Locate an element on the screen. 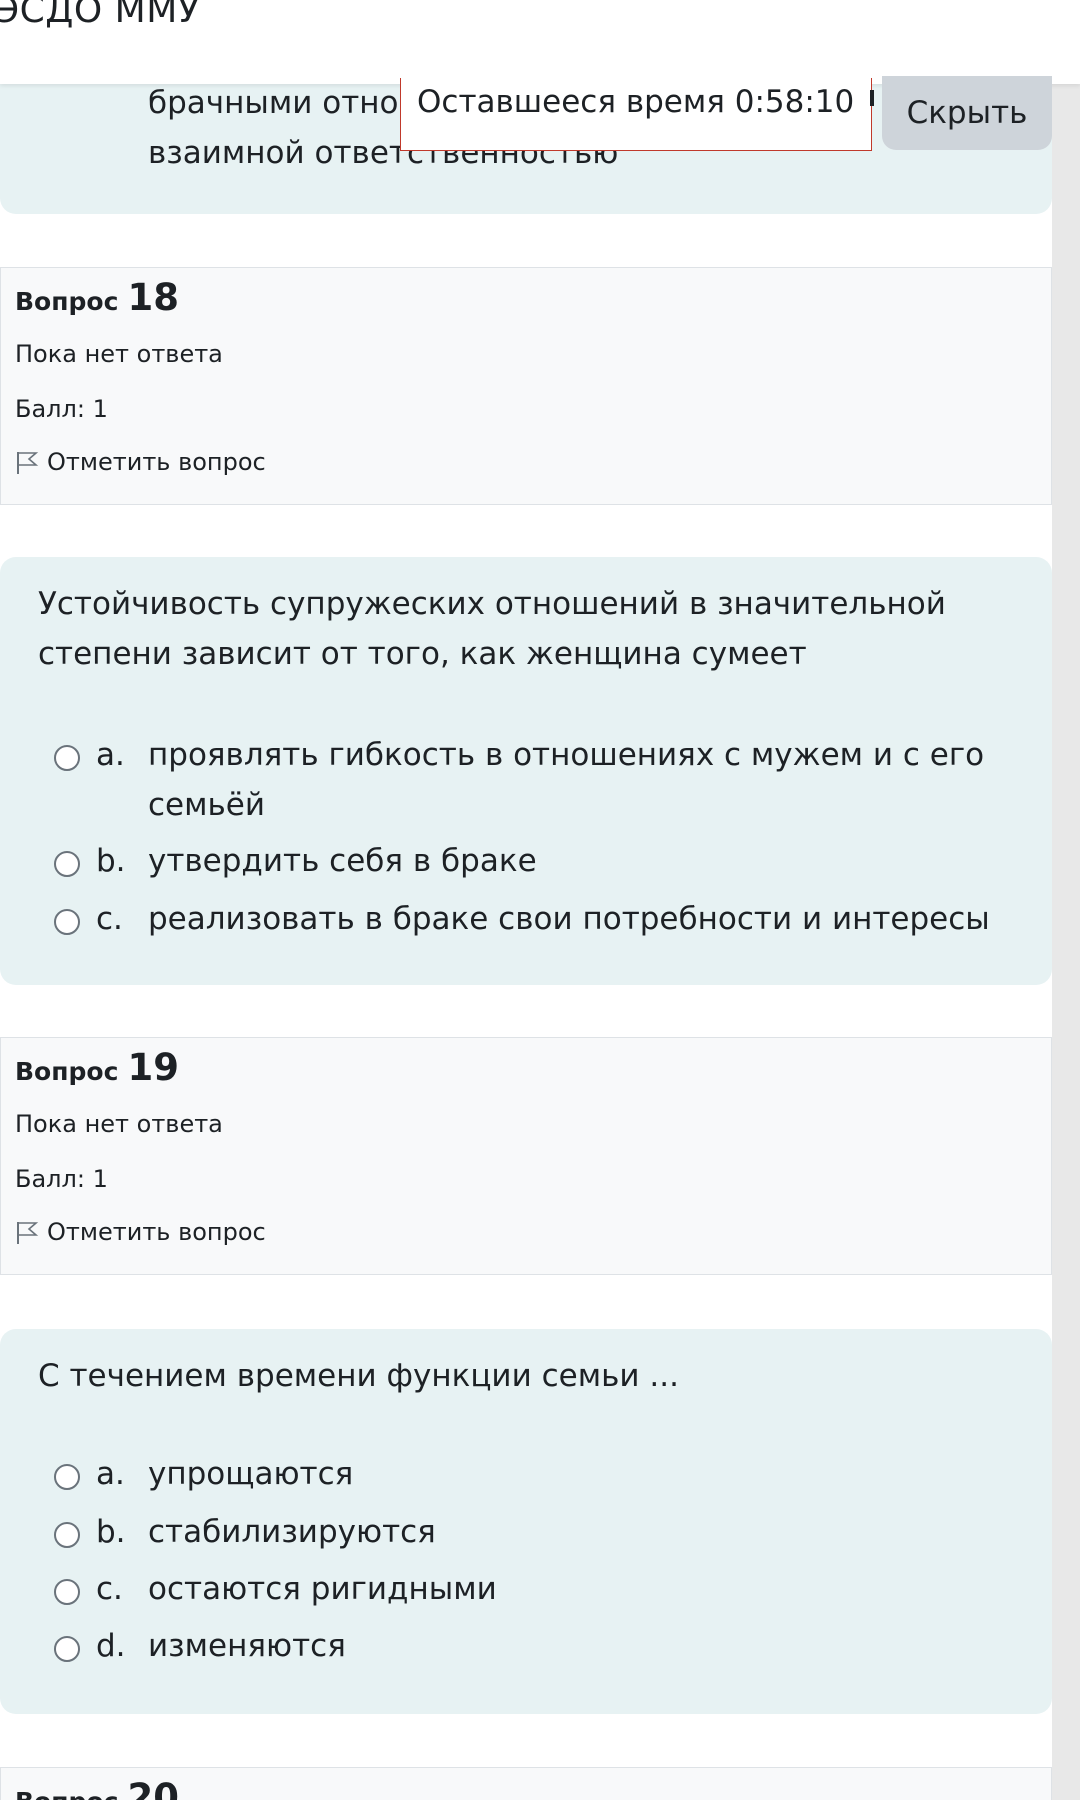 The height and width of the screenshot is (1800, 1080). question-18-heading: Вопрос 18 is located at coordinates (97, 297).